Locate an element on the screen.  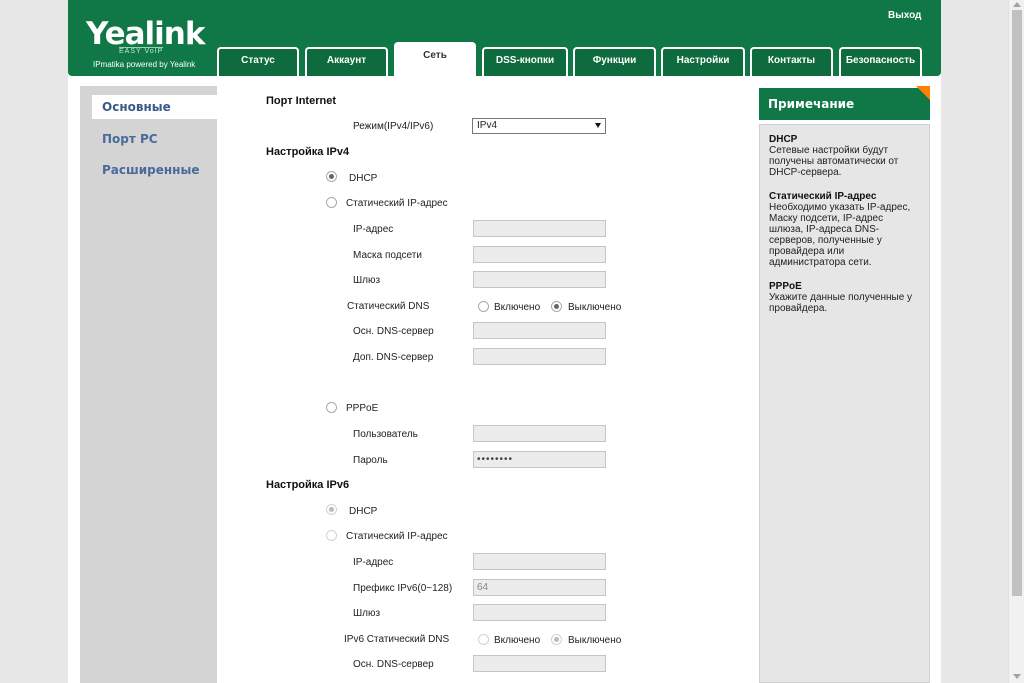
ipv4-static-dns-off-radio is located at coordinates (556, 306).